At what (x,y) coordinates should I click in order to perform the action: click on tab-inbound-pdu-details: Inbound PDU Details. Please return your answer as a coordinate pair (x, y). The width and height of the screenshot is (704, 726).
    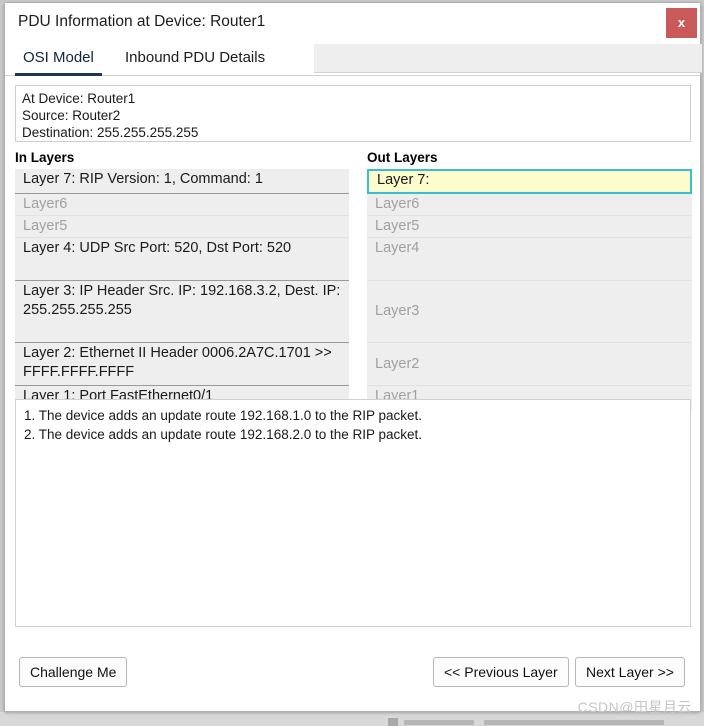
    Looking at the image, I should click on (195, 60).